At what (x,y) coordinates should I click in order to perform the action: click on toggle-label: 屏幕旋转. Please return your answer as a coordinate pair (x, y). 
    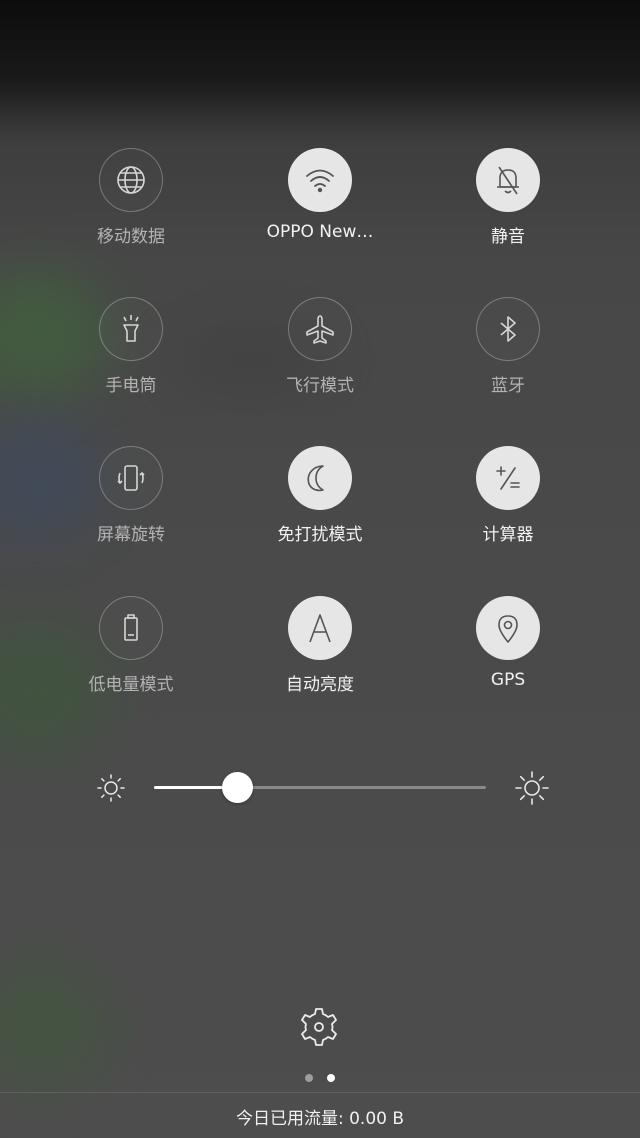
    Looking at the image, I should click on (131, 535).